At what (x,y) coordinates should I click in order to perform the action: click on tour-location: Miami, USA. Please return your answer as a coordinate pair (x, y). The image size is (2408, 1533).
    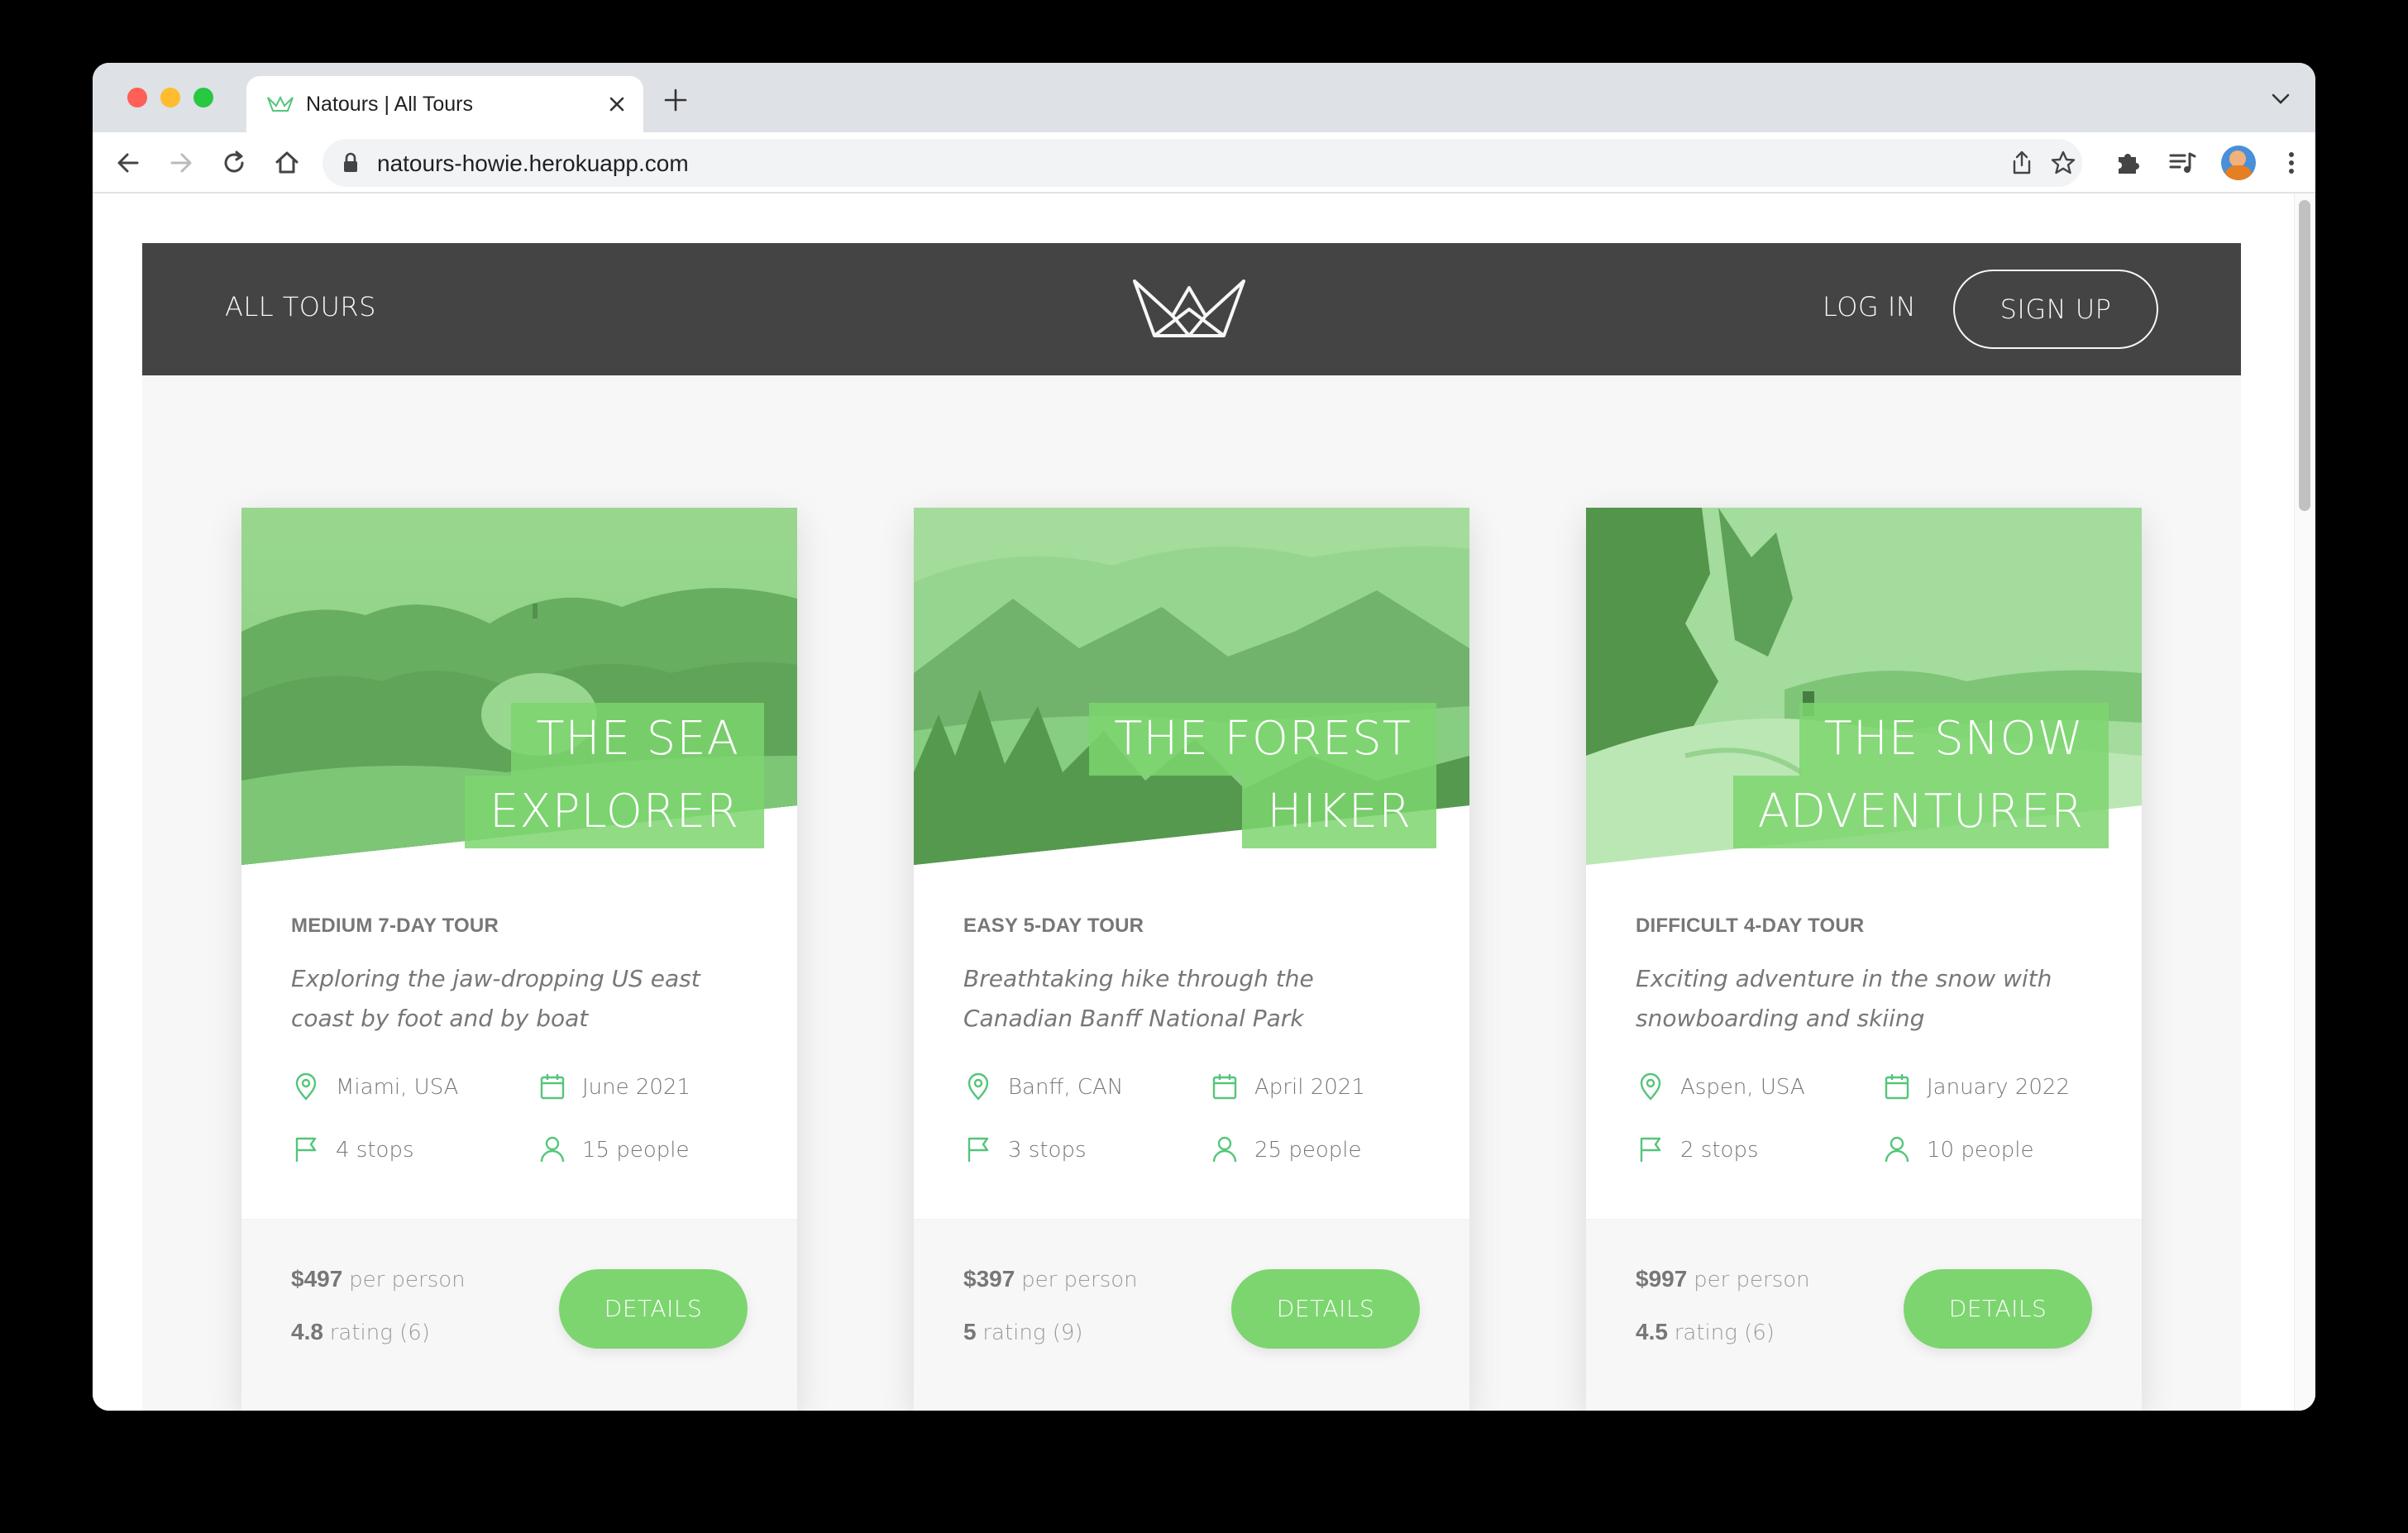
    Looking at the image, I should click on (398, 1088).